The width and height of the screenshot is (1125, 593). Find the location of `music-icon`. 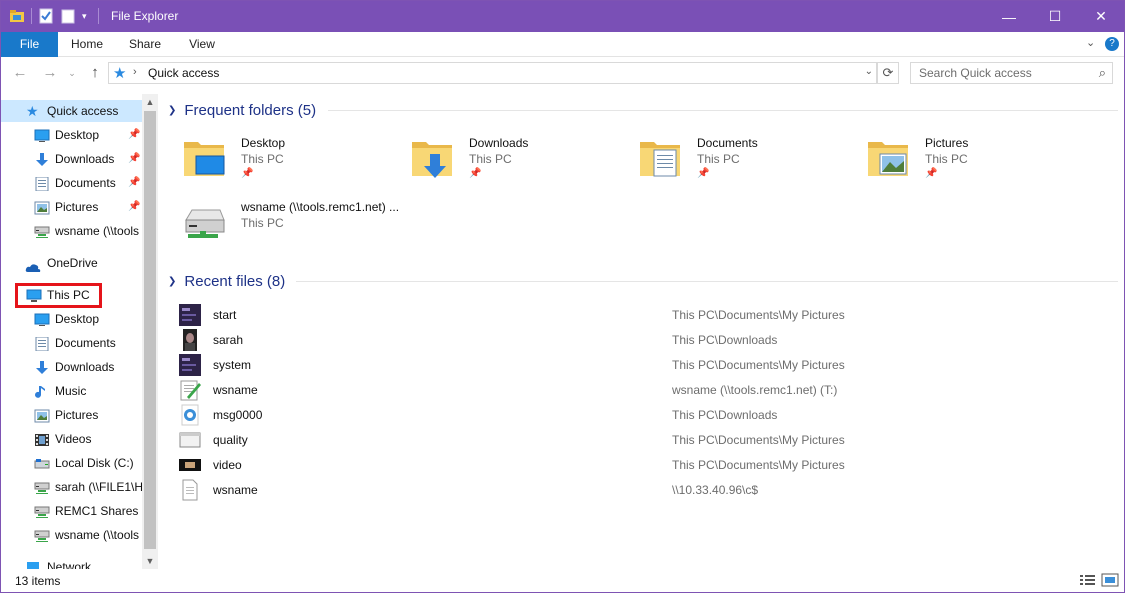

music-icon is located at coordinates (42, 391).